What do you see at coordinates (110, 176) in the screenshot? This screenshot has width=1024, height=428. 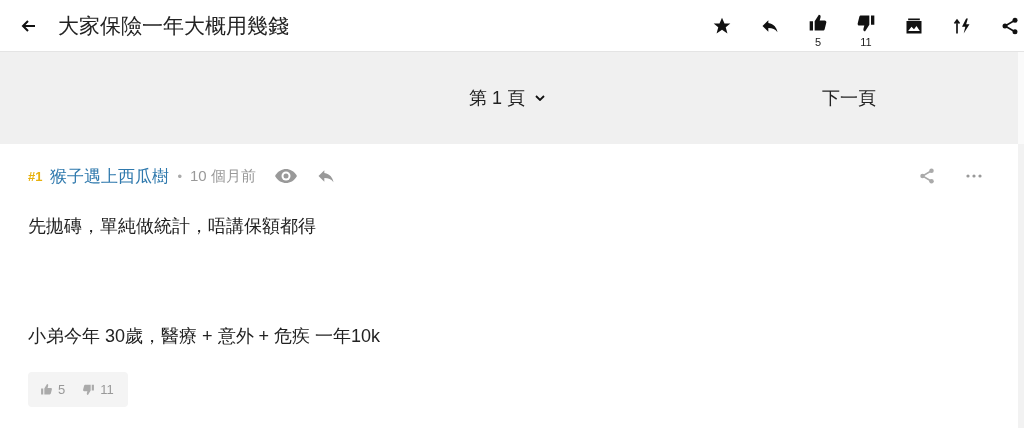 I see `author-link: 猴子遇上西瓜樹` at bounding box center [110, 176].